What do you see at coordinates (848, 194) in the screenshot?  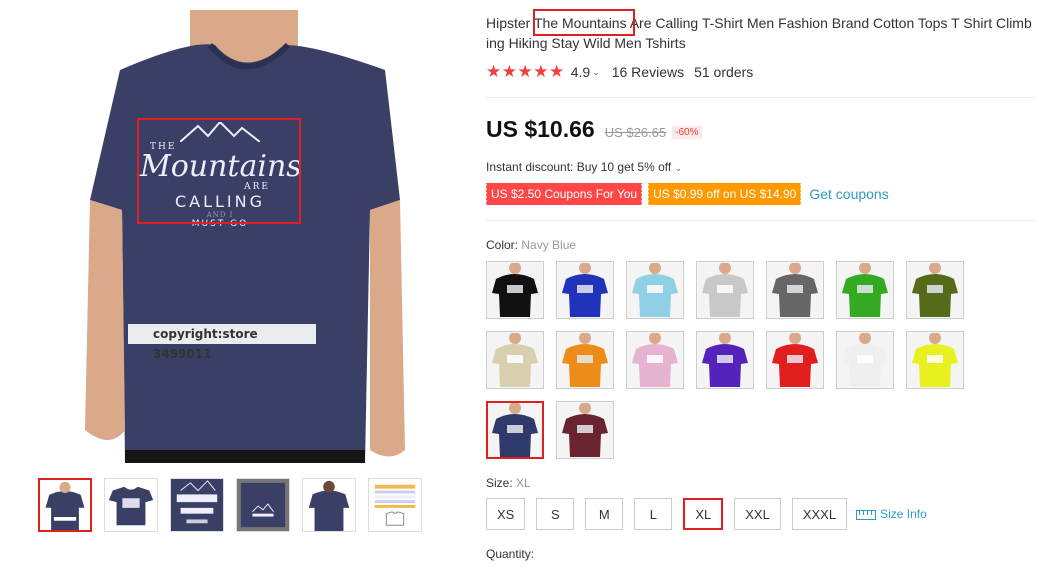 I see `get-coupons-link: Get coupons` at bounding box center [848, 194].